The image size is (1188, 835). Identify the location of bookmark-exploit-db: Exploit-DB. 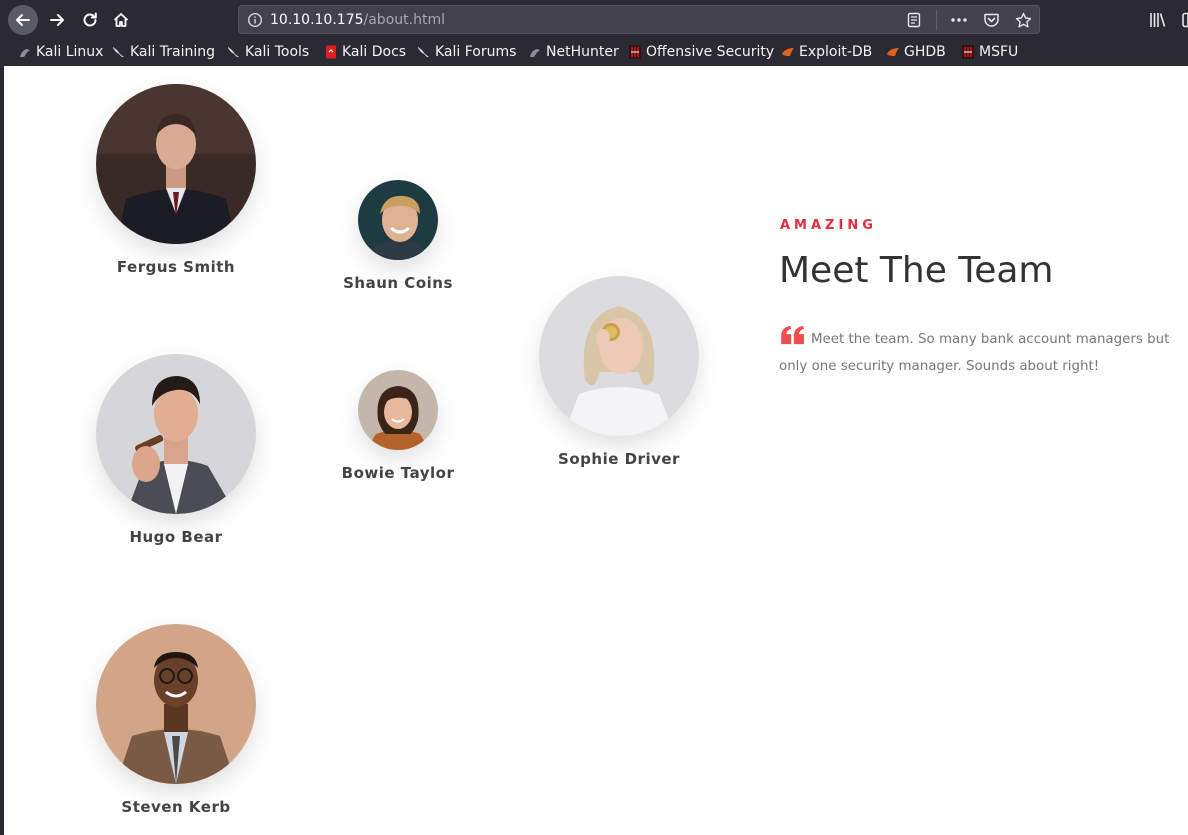
(826, 52).